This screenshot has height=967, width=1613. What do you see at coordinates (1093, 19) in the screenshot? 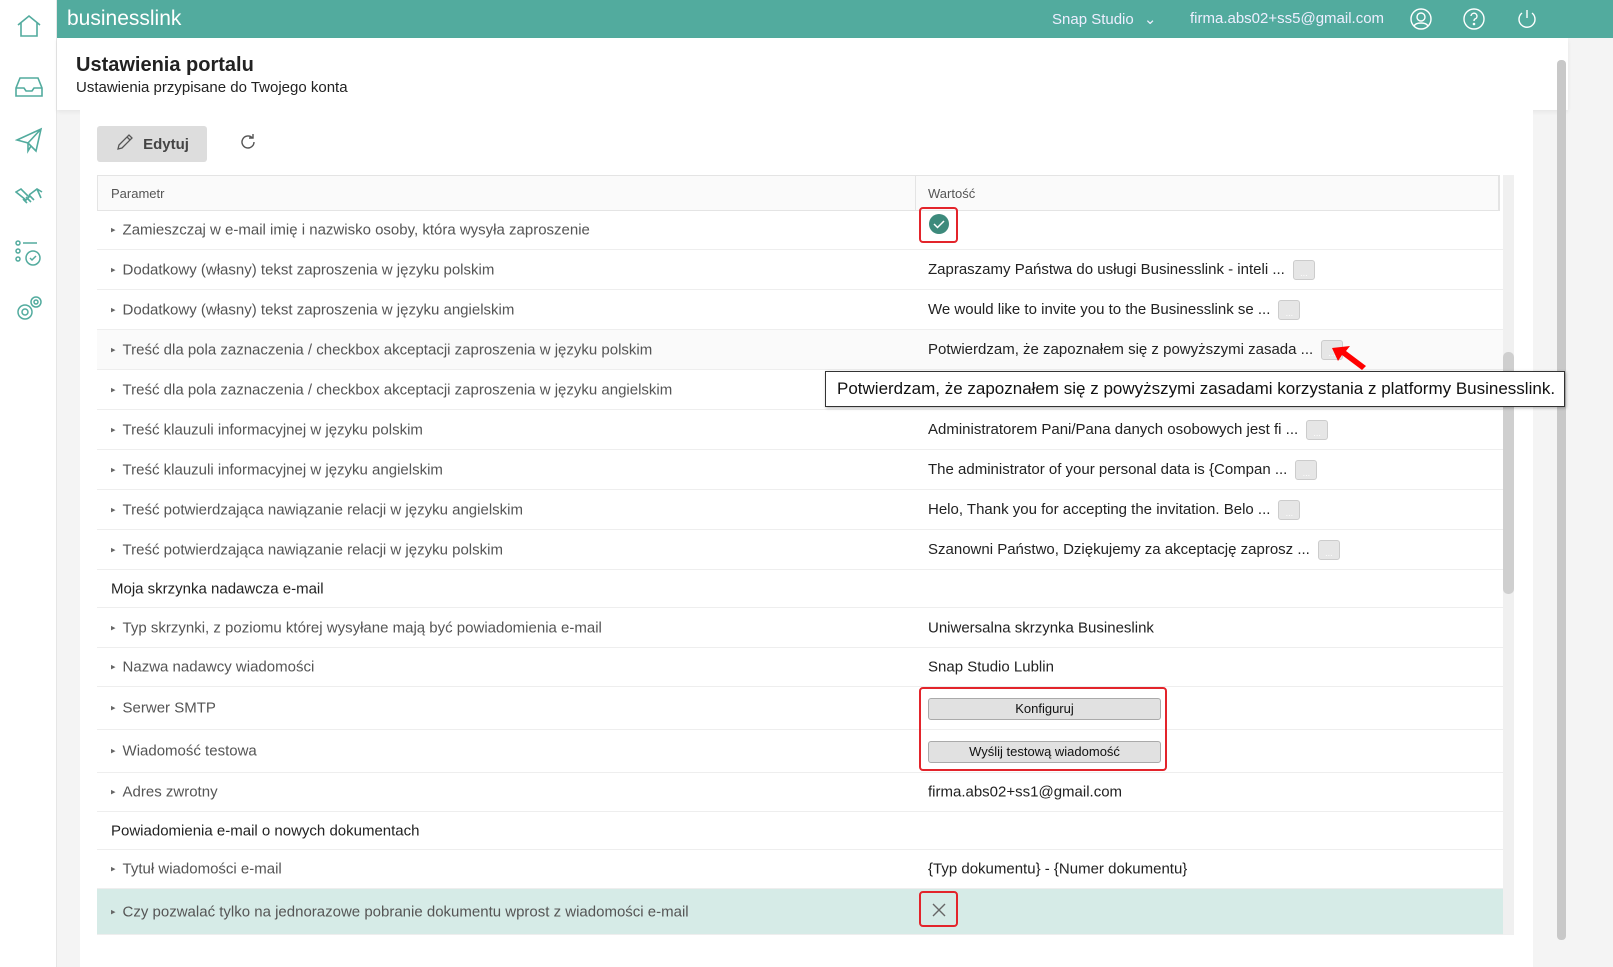
I see `company-name: Snap Studio` at bounding box center [1093, 19].